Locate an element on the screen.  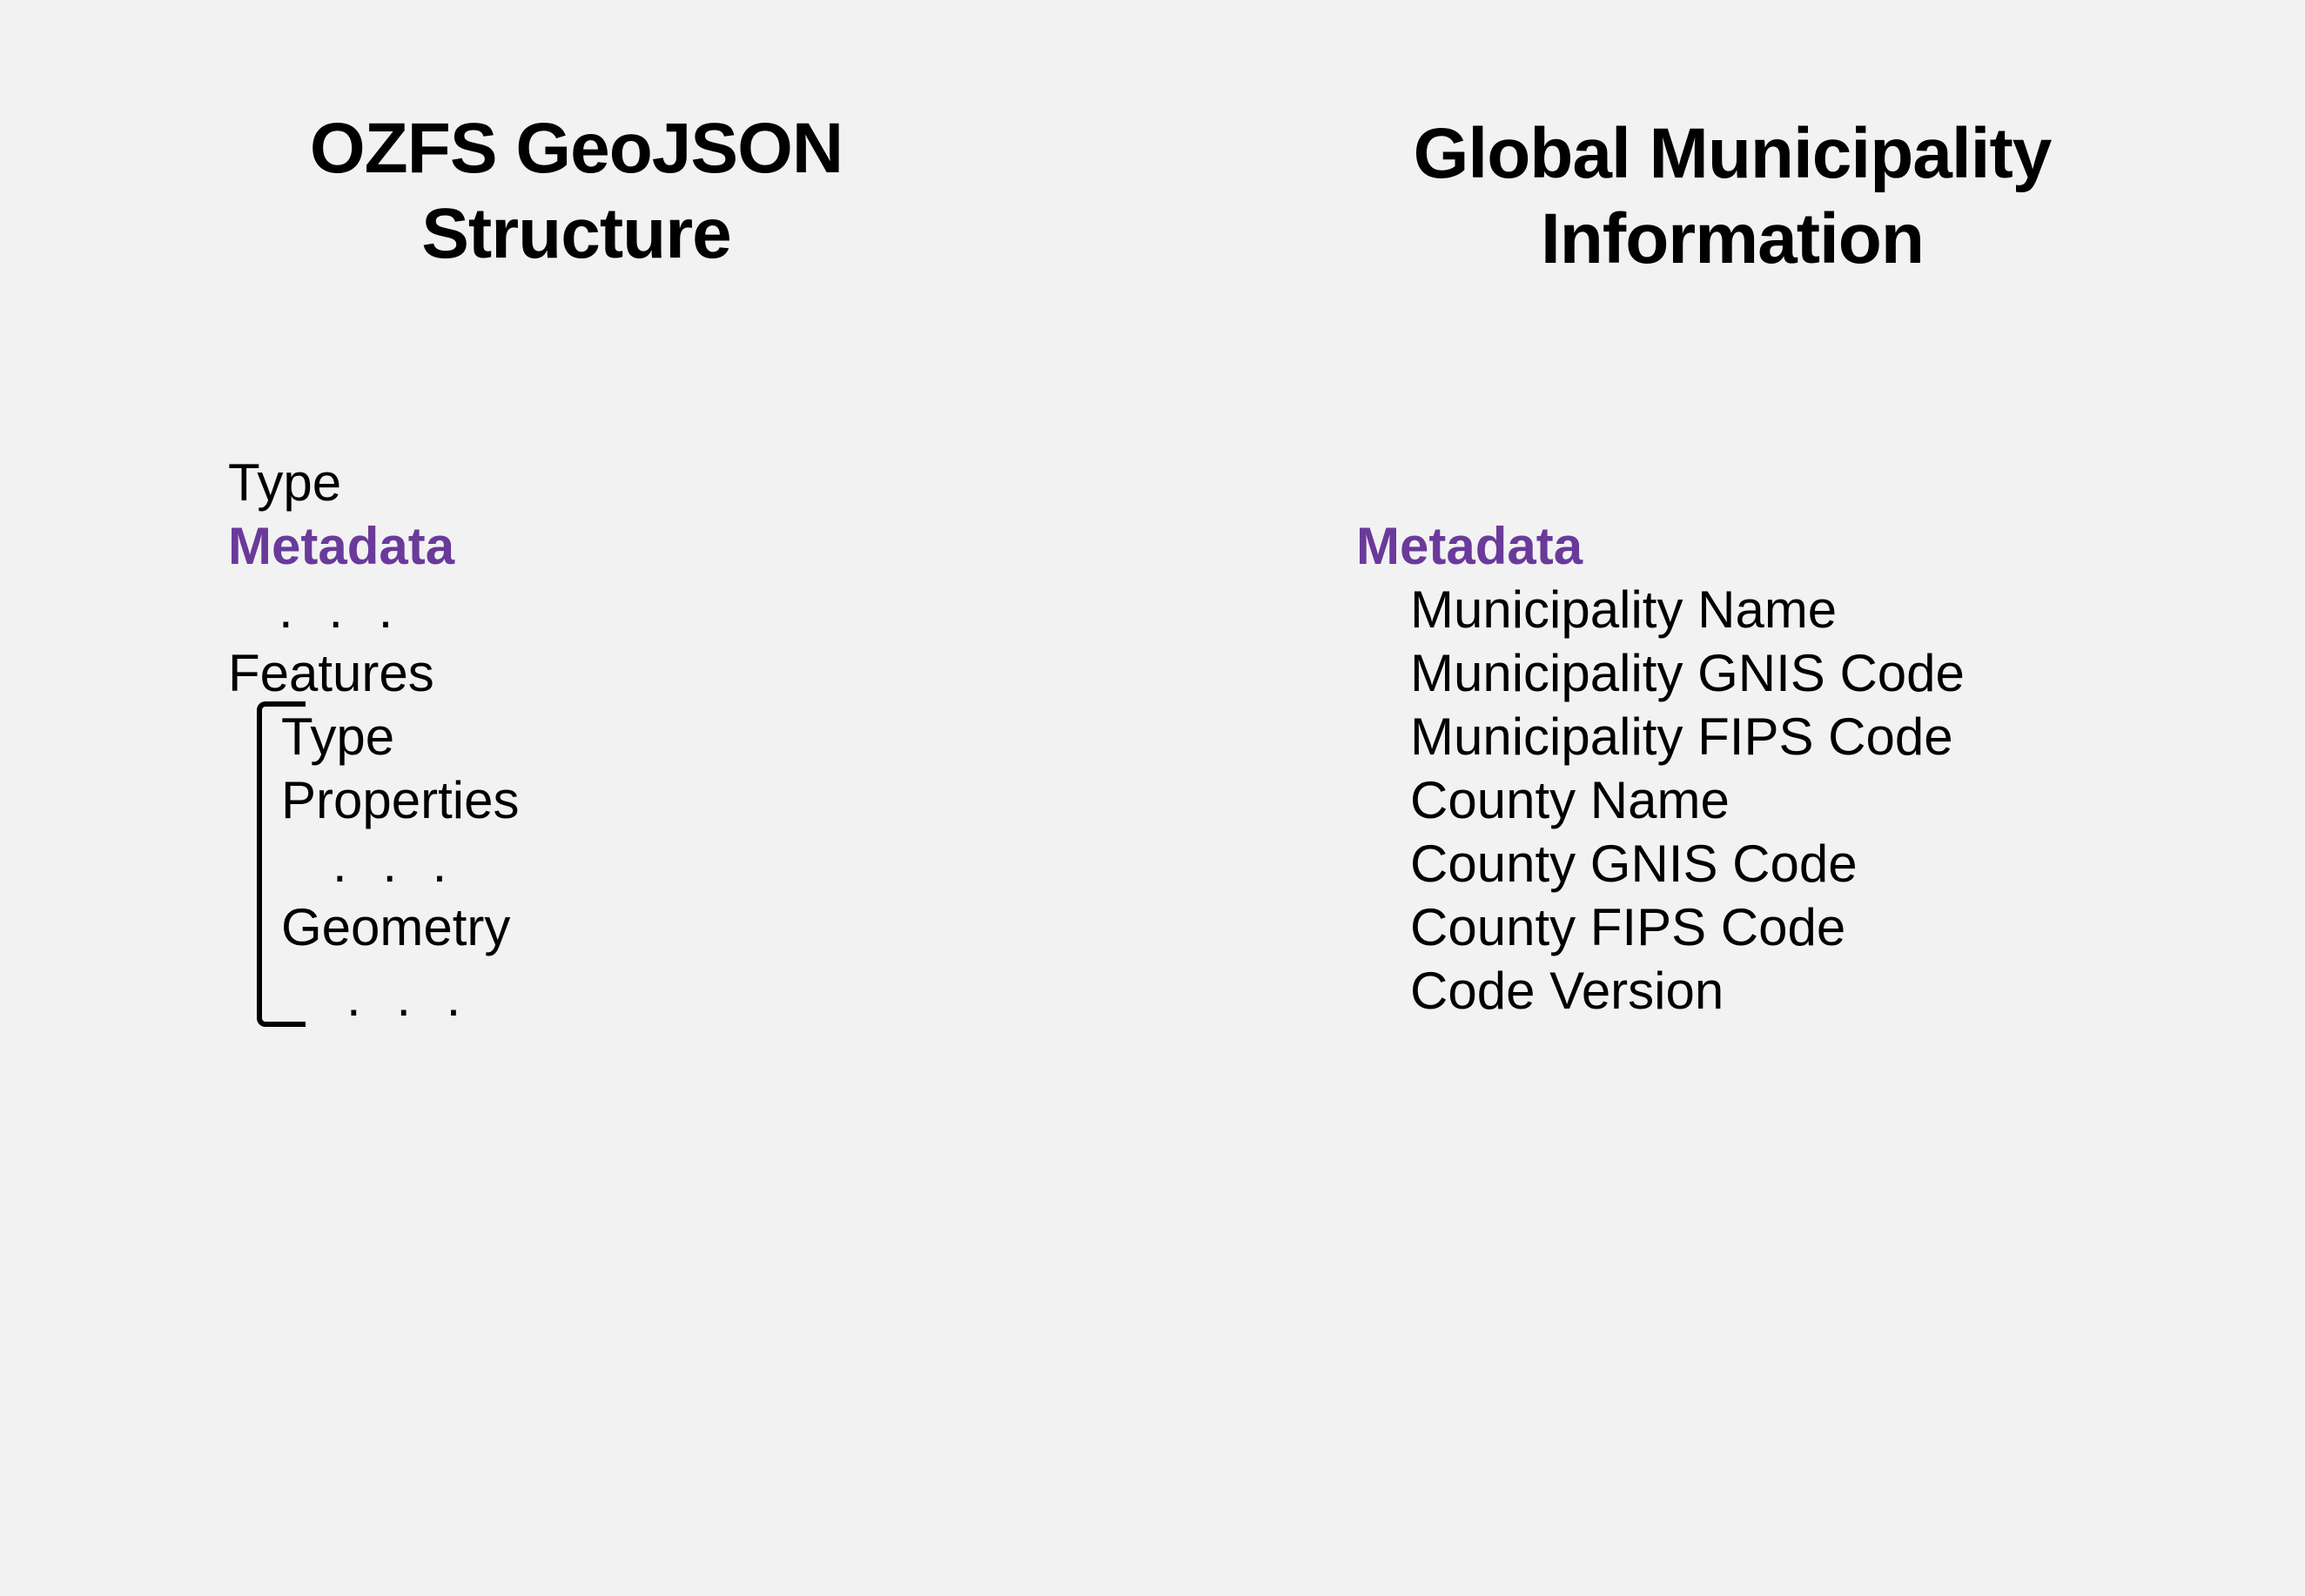
geometry-node: Geometry is located at coordinates (396, 927).